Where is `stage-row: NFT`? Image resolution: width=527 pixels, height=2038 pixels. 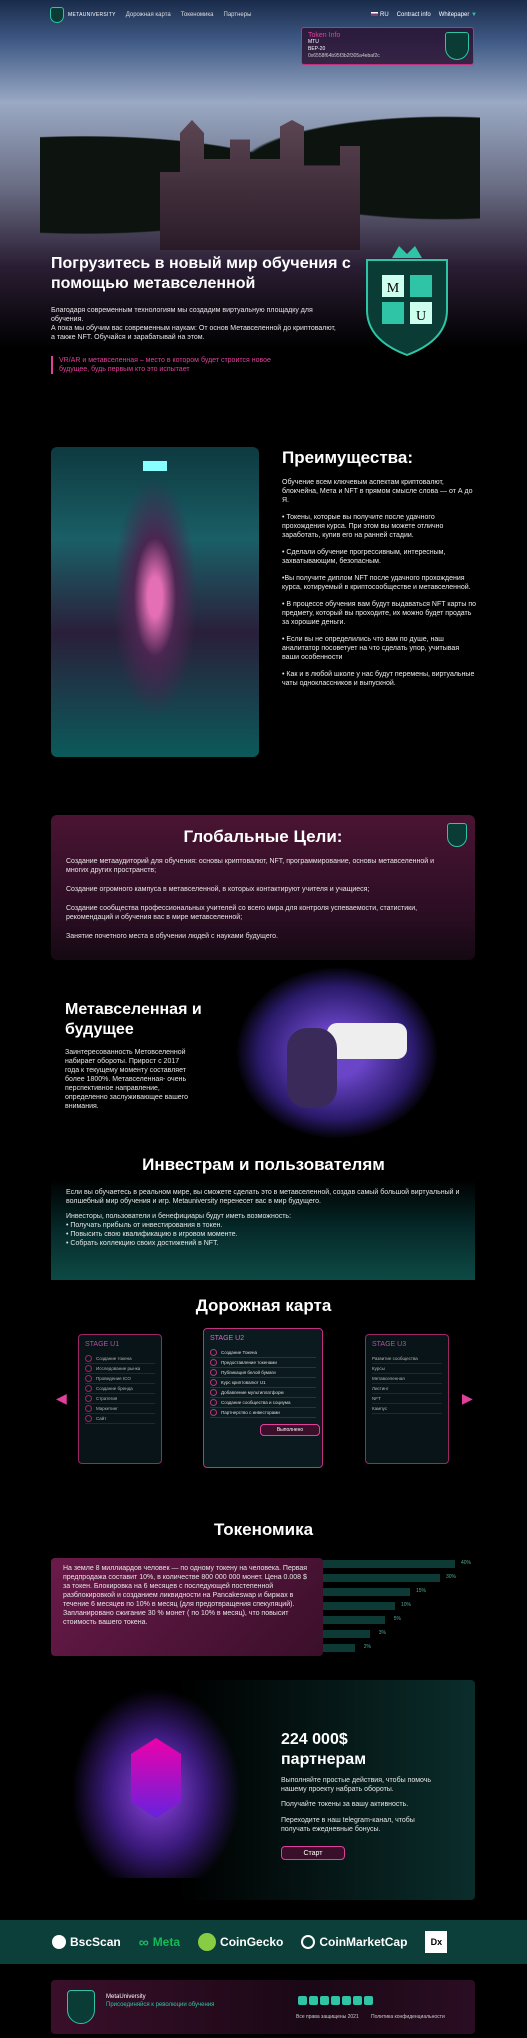
stage-row: NFT is located at coordinates (407, 1399).